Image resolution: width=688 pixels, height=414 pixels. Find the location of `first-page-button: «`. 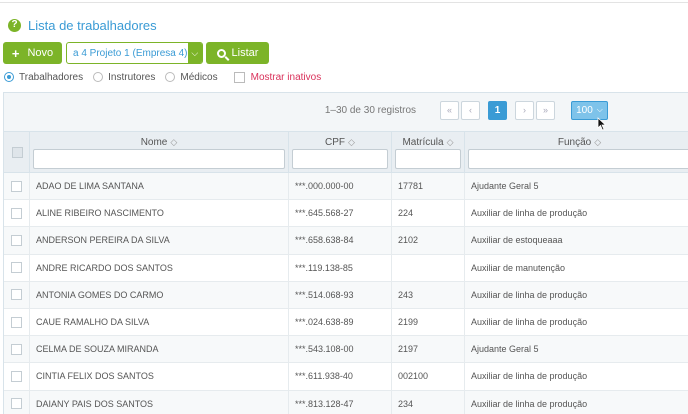

first-page-button: « is located at coordinates (449, 110).